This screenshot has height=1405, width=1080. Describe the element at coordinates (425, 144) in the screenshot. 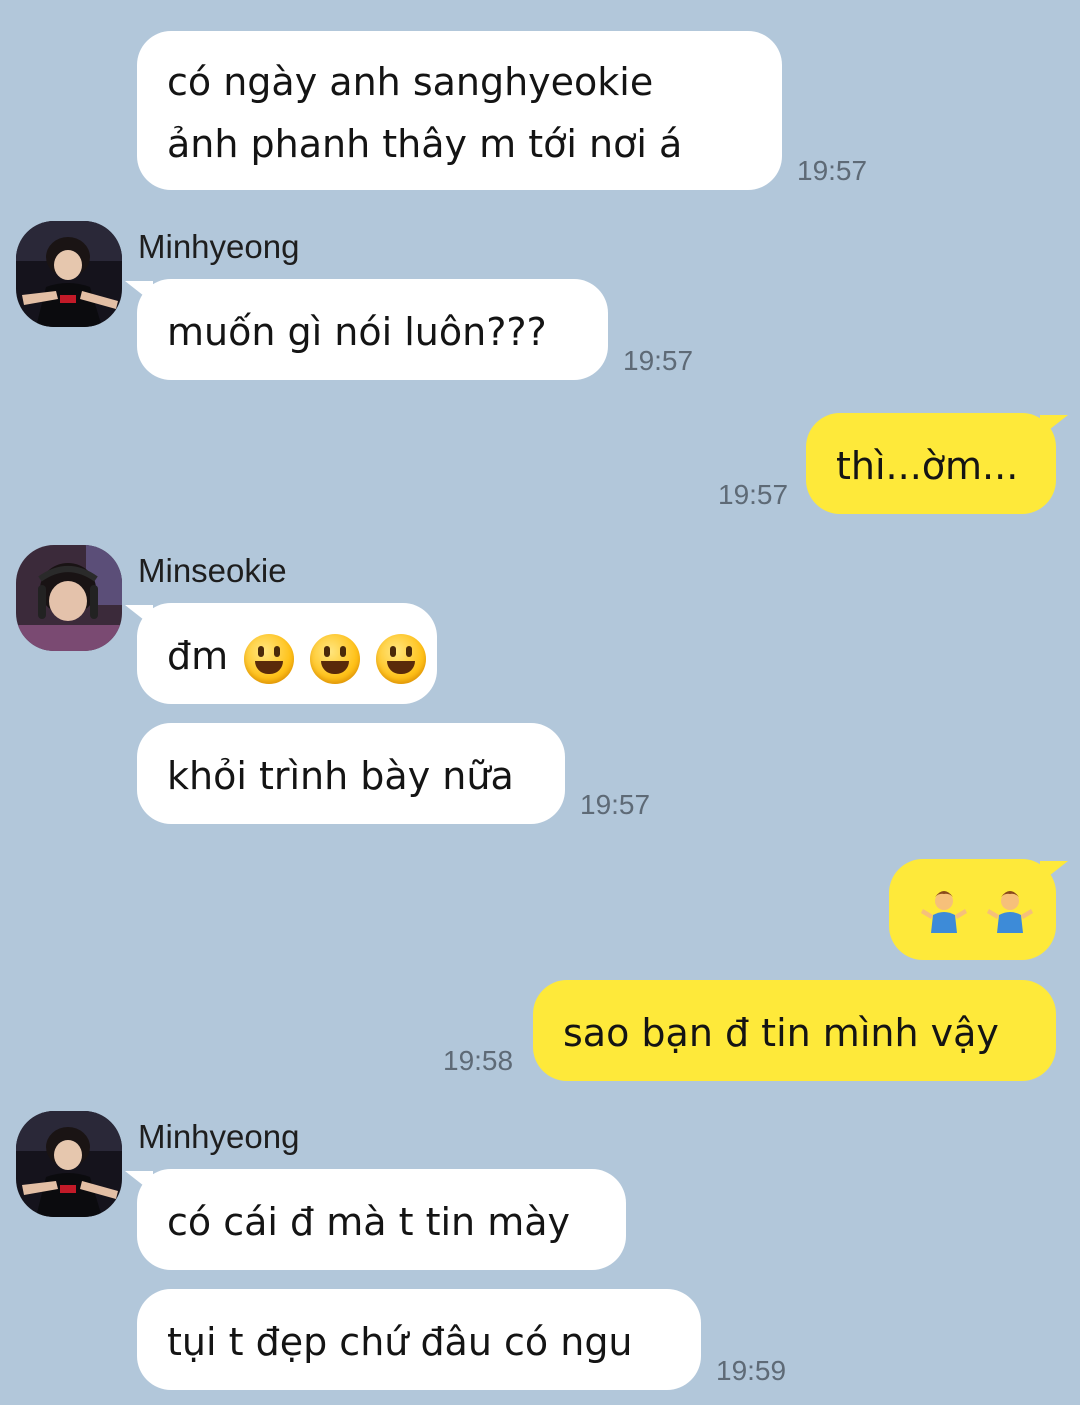

I see `message-text: ảnh phanh thây m tới nơi á` at that location.